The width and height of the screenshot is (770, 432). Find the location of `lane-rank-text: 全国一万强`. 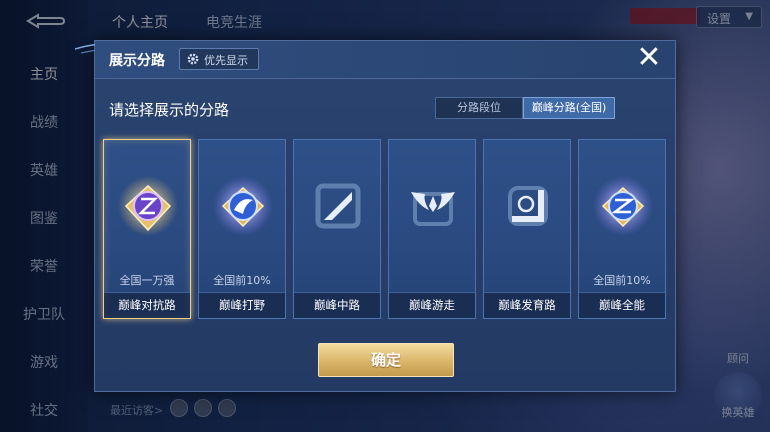

lane-rank-text: 全国一万强 is located at coordinates (147, 280).